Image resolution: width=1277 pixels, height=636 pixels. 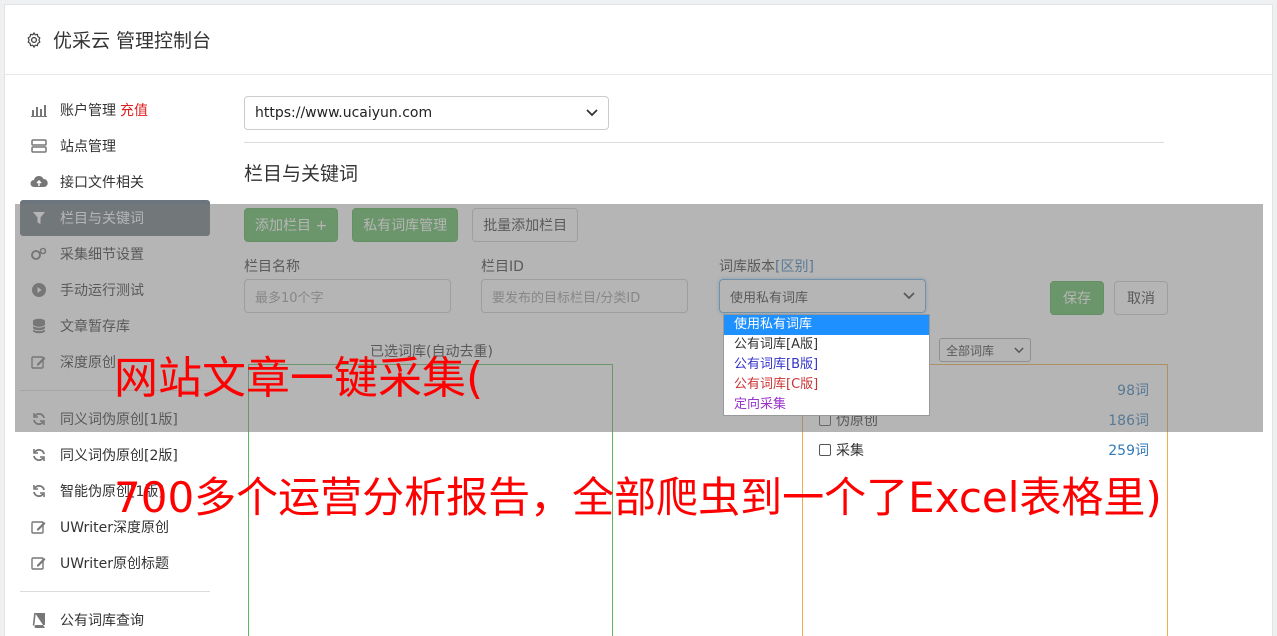 I want to click on sidebar-item-label: 公有词库查询, so click(x=102, y=621).